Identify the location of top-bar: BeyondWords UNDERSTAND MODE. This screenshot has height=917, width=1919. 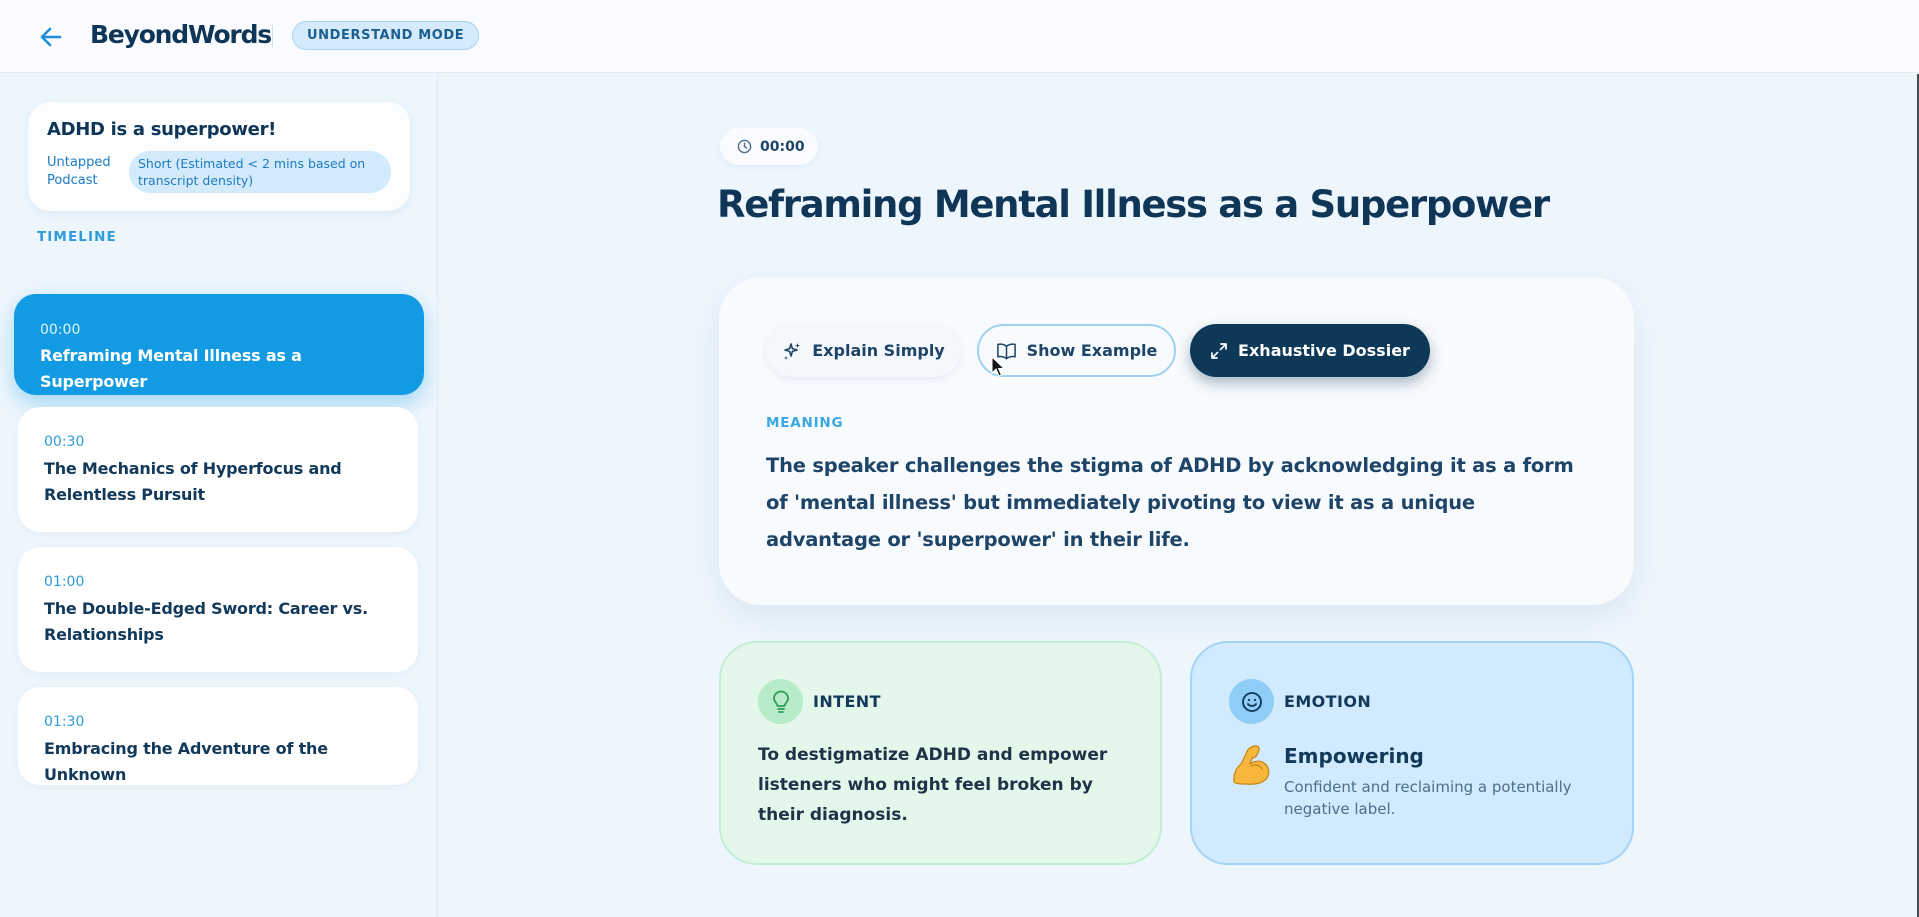
(959, 36).